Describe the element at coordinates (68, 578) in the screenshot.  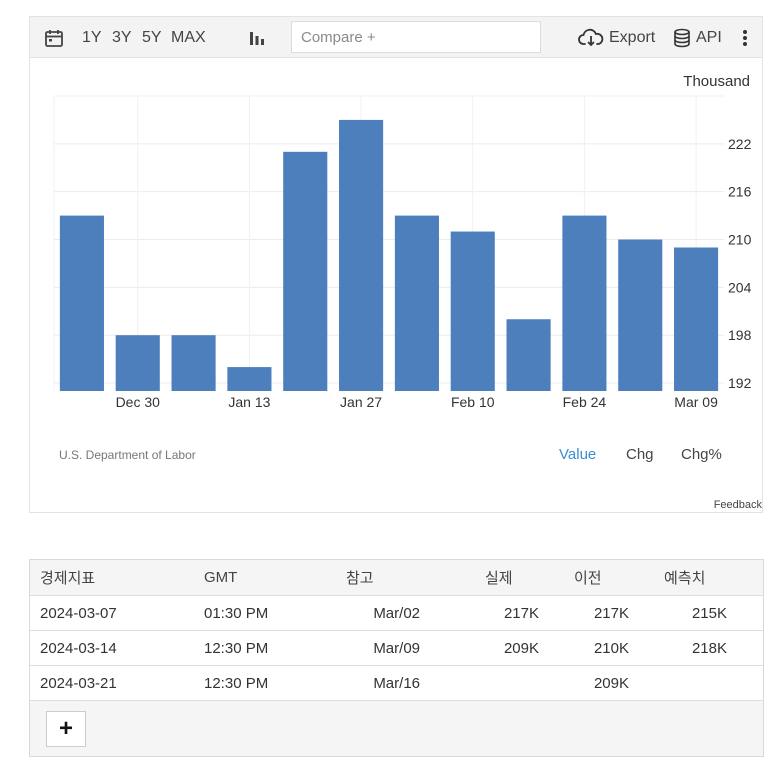
I see `header-indicator: 경제지표` at that location.